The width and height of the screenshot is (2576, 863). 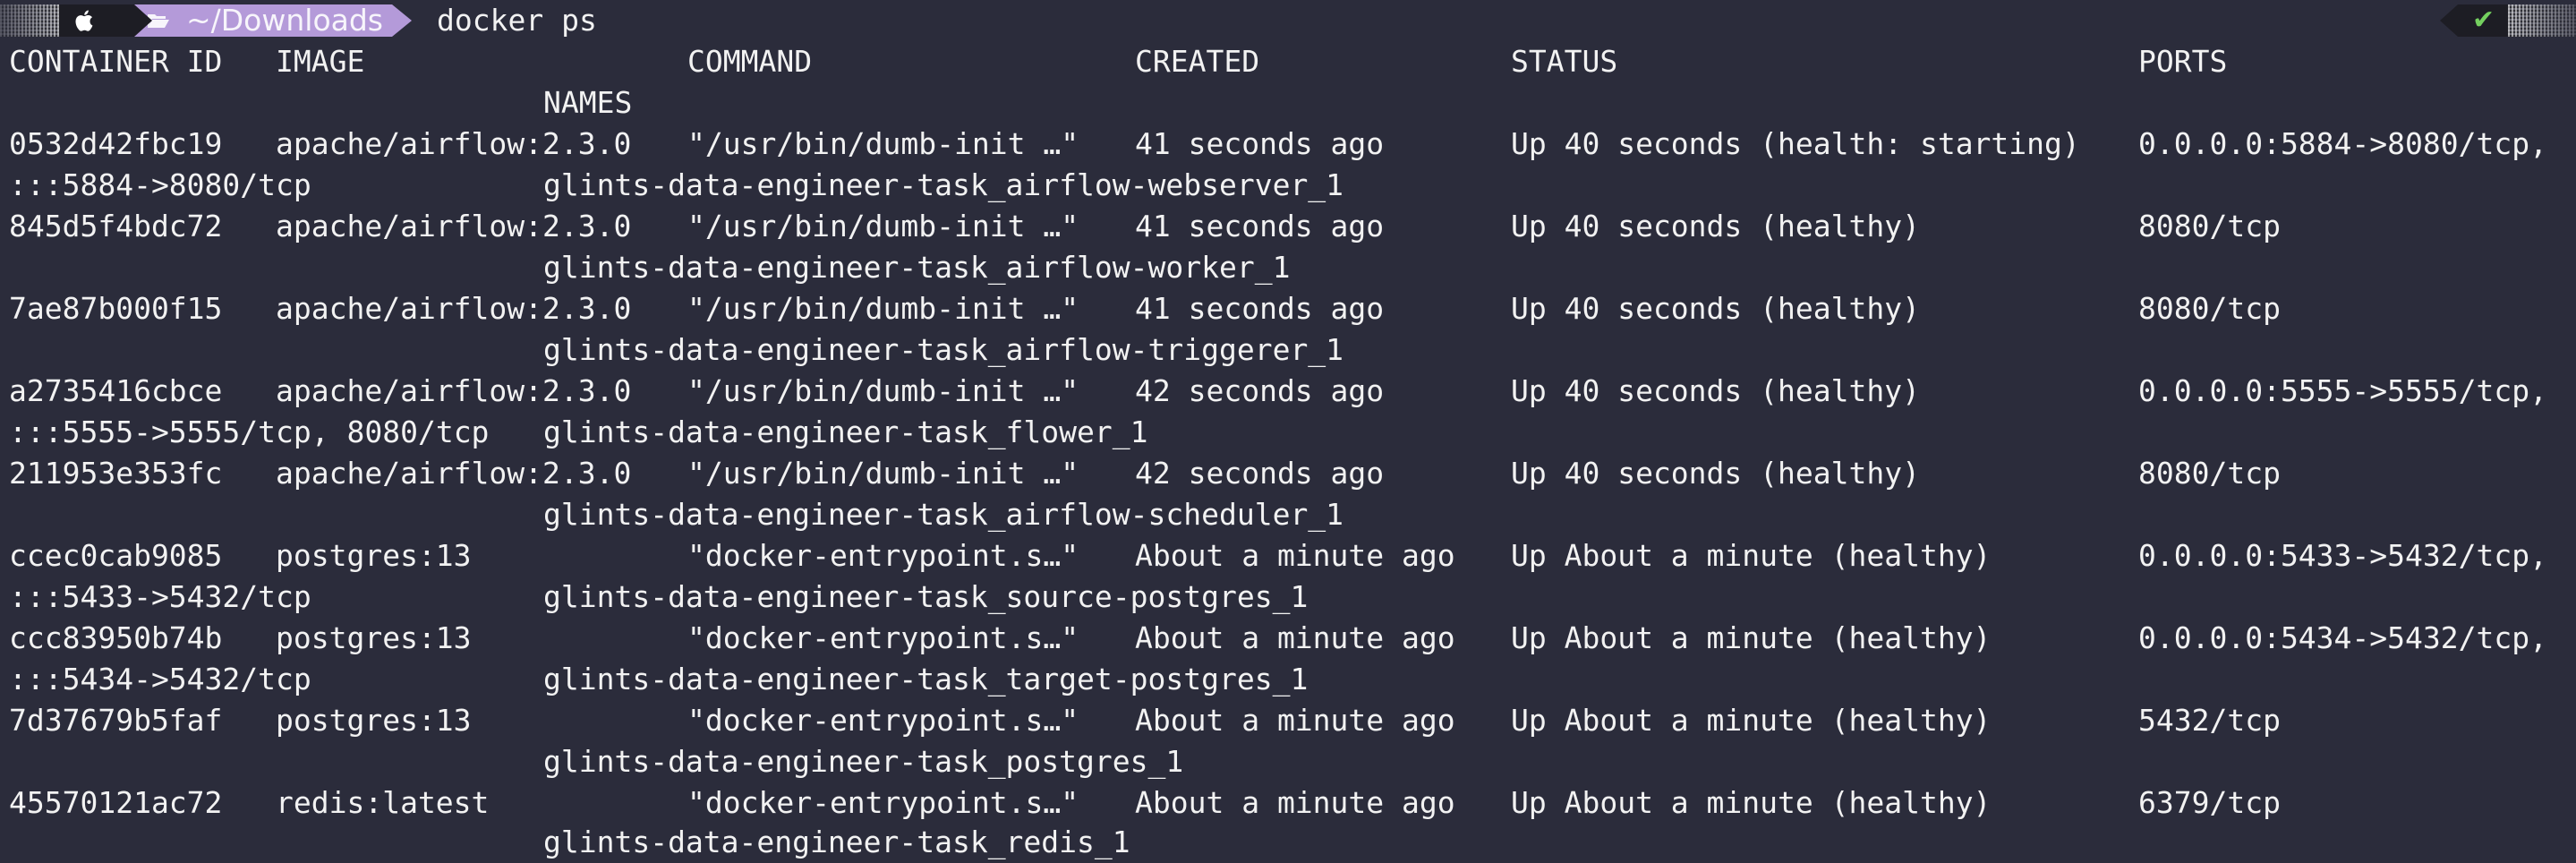 I want to click on container-image: redis:latest, so click(x=383, y=802).